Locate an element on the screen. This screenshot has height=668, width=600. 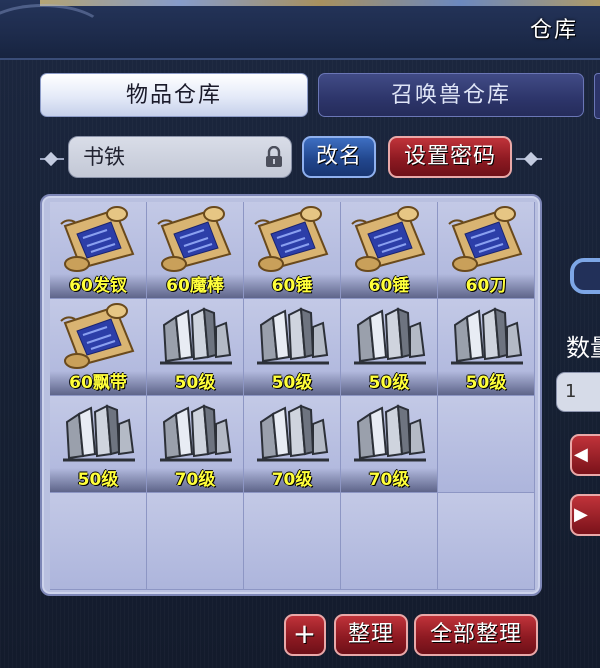
tab-partial is located at coordinates (597, 96).